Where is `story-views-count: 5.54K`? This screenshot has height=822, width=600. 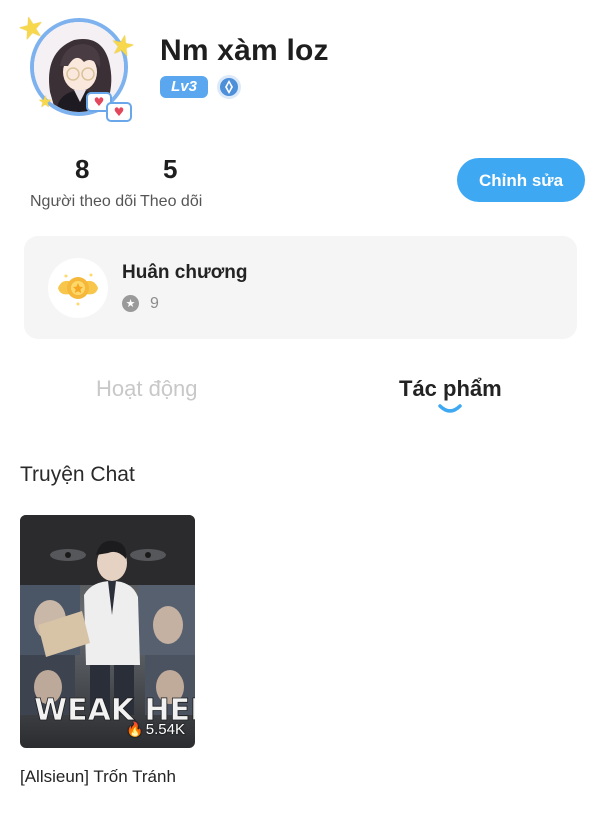 story-views-count: 5.54K is located at coordinates (165, 729).